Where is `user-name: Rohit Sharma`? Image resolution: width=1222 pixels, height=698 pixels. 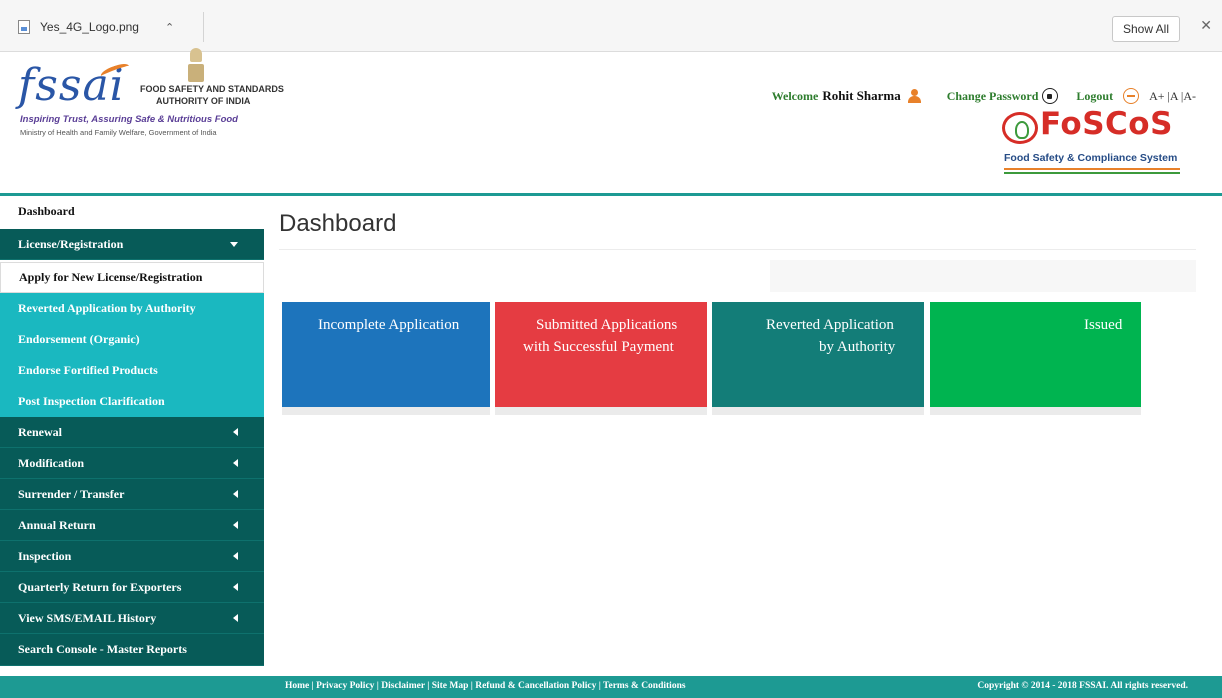 user-name: Rohit Sharma is located at coordinates (861, 95).